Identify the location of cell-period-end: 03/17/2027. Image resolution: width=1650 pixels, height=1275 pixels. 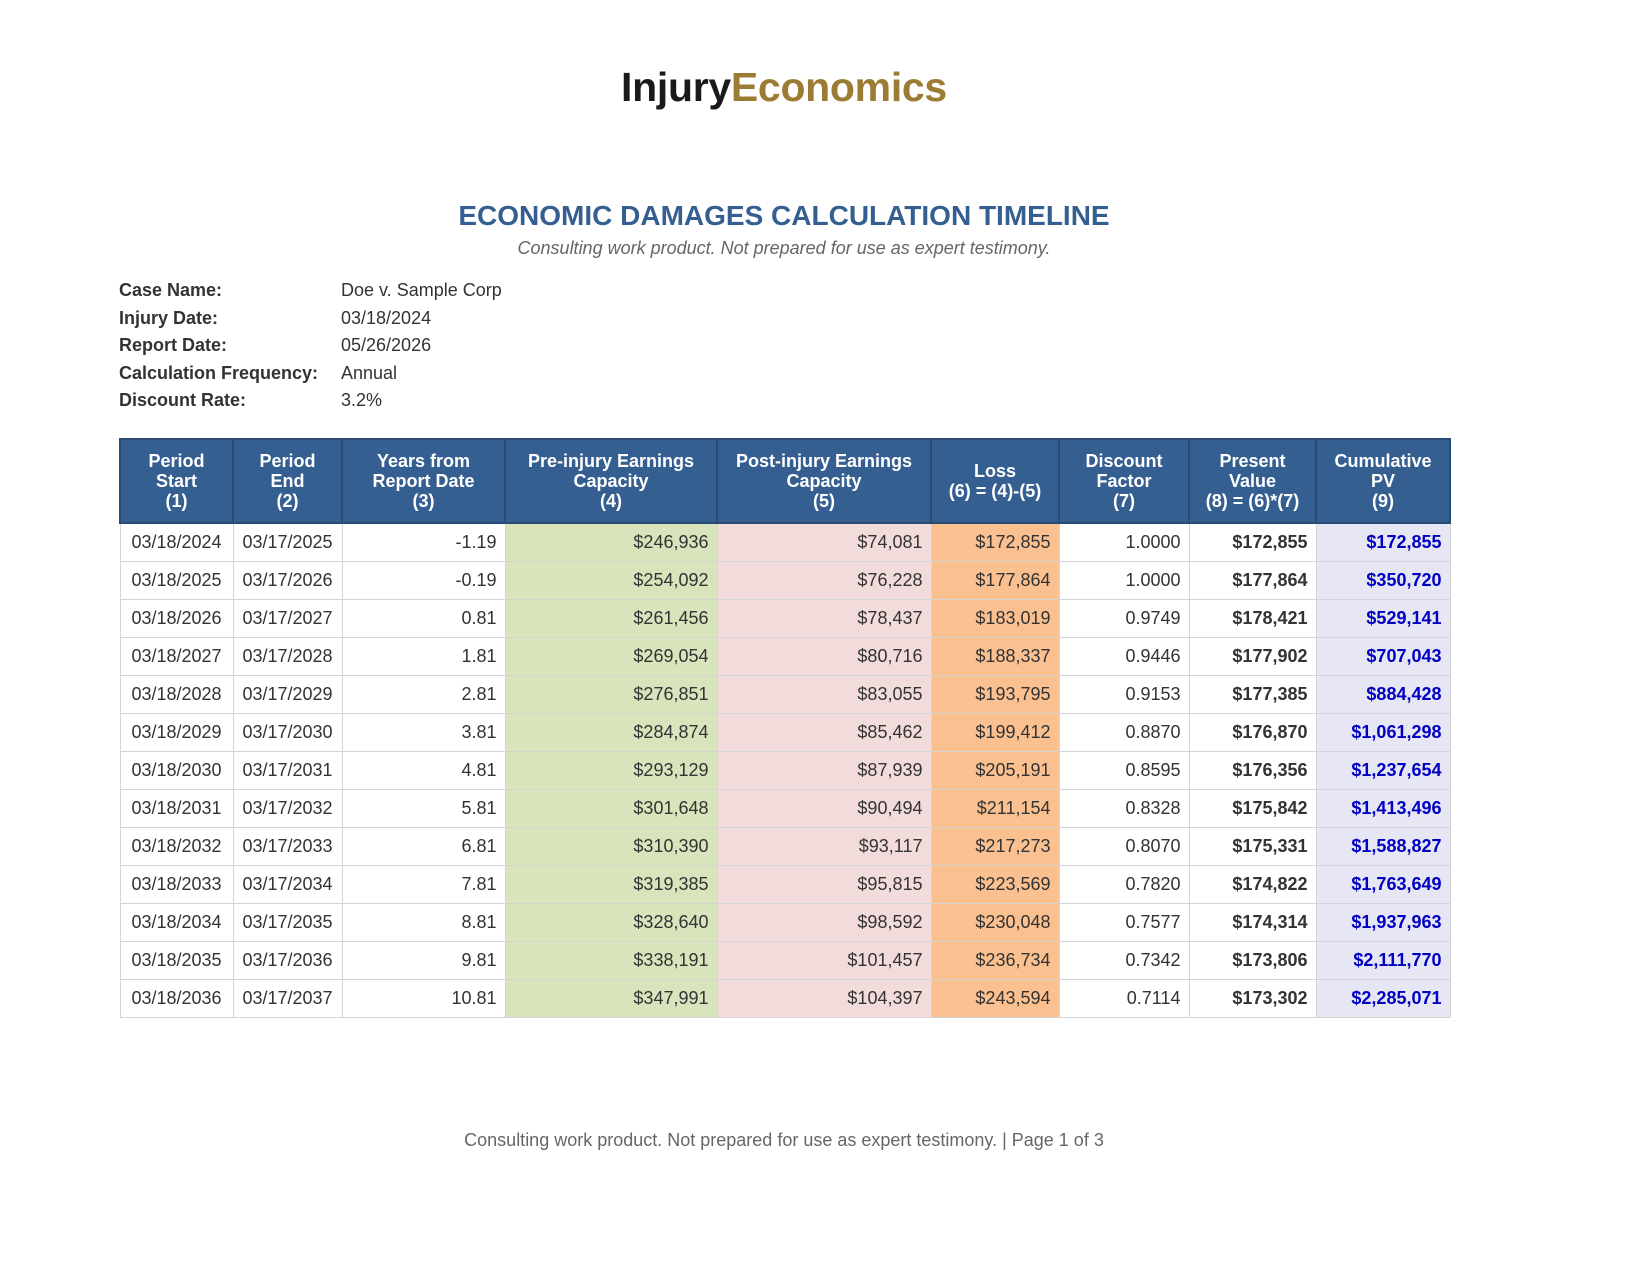
(287, 618).